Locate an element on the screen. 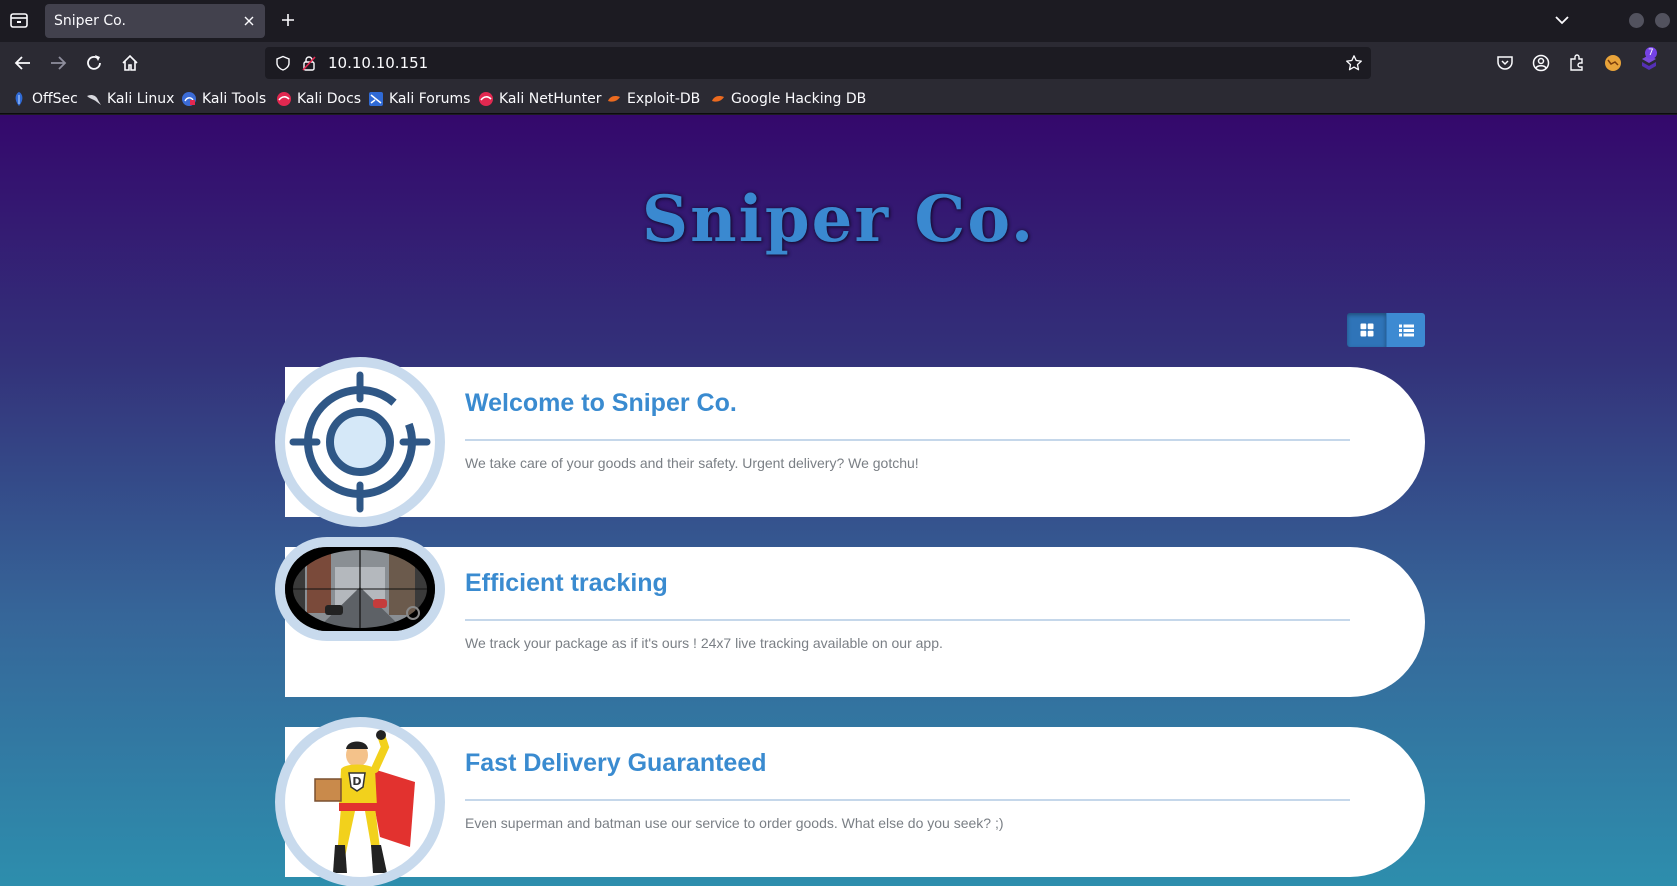  close-tab-icon is located at coordinates (249, 21).